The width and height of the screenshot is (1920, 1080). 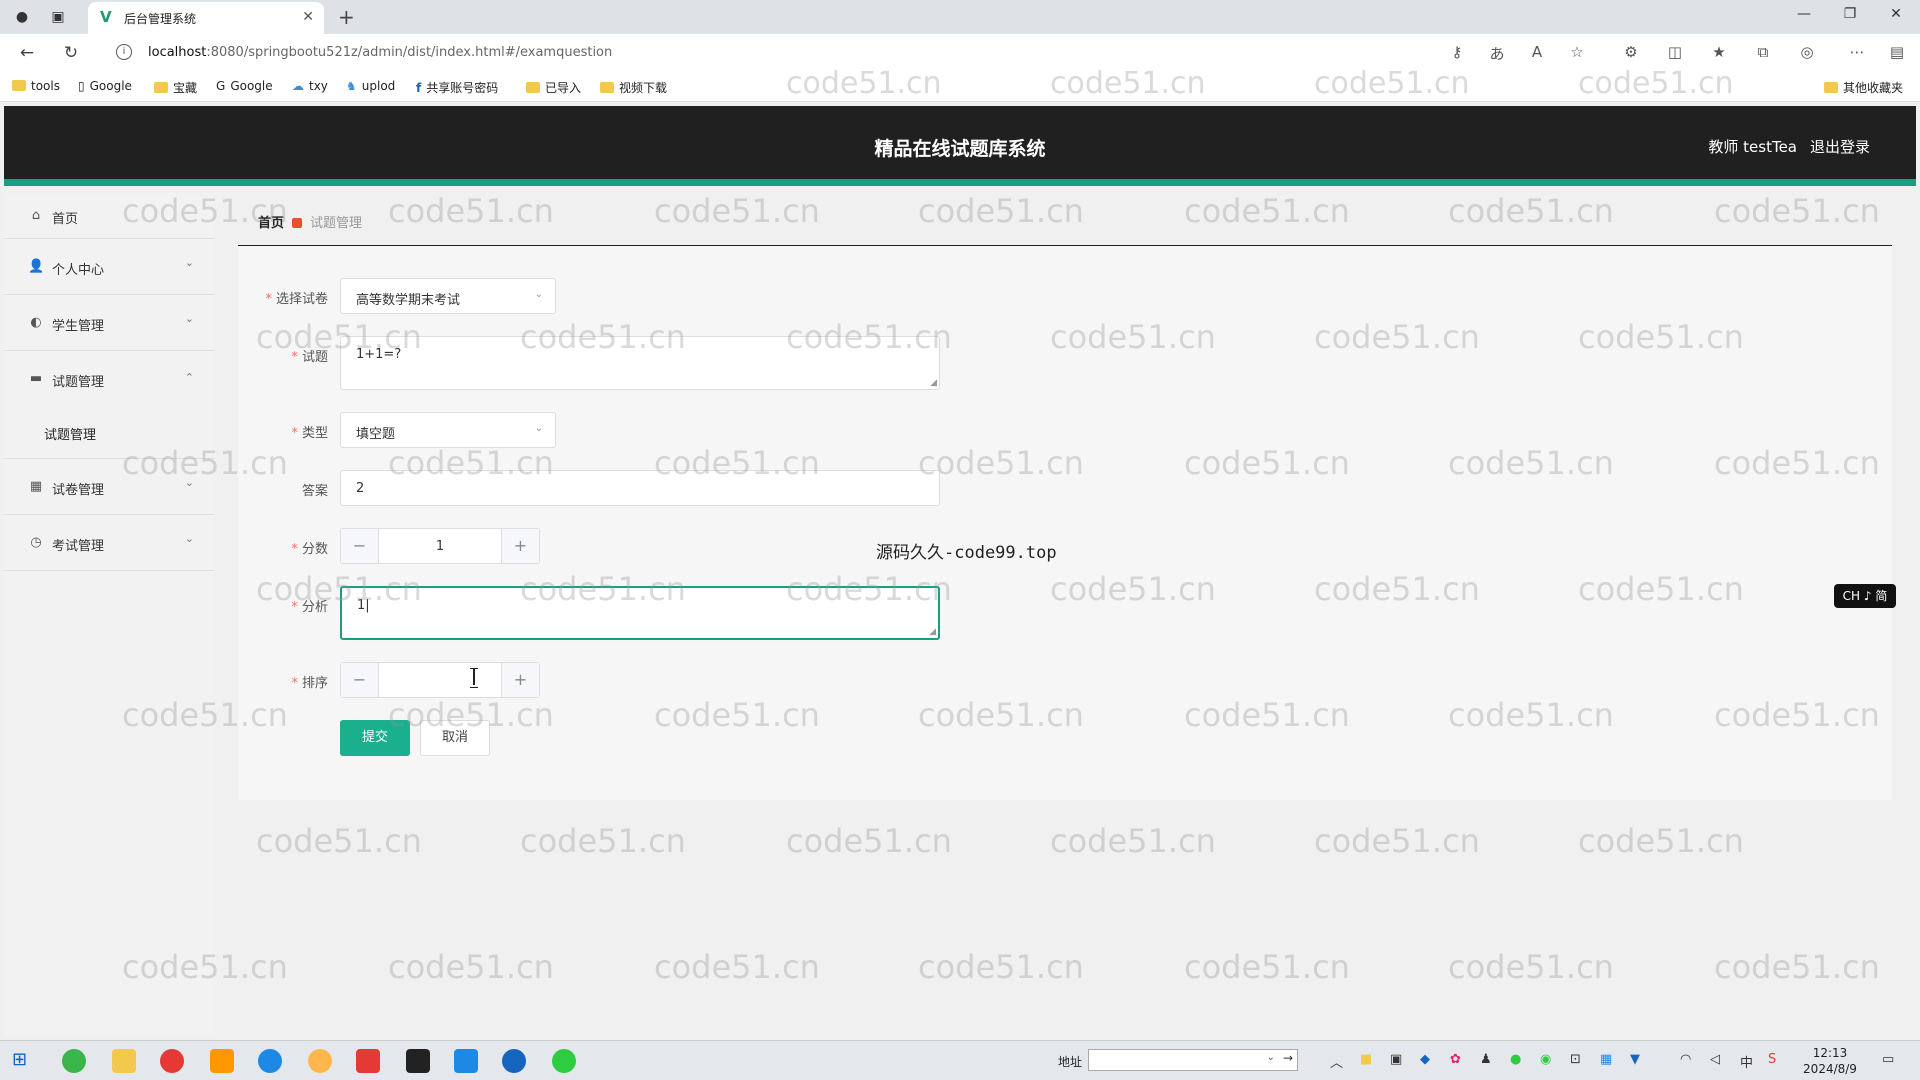 What do you see at coordinates (1830, 1061) in the screenshot?
I see `taskbar-clock: 12:13 2024/8/9` at bounding box center [1830, 1061].